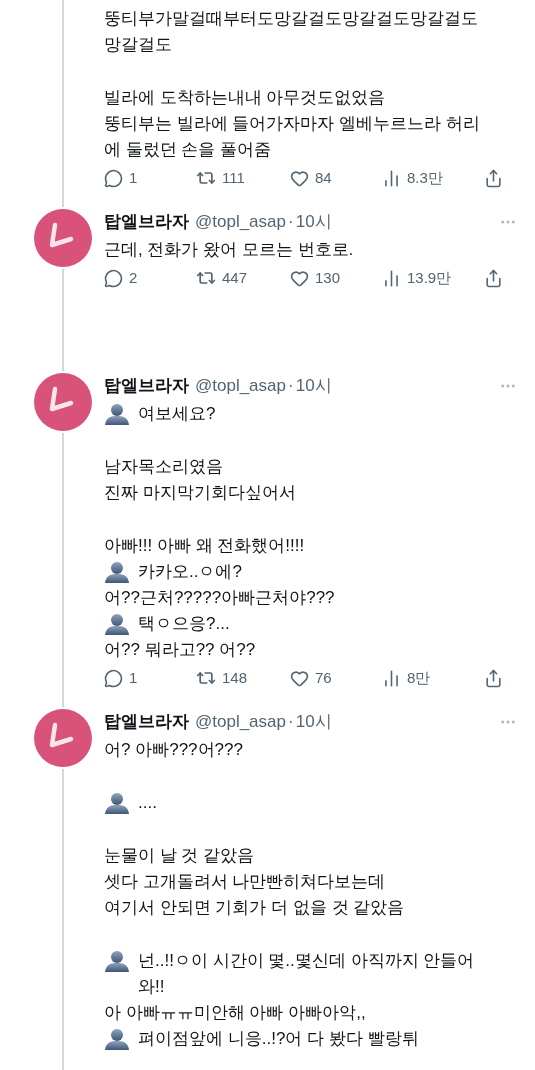  I want to click on reply-button: 2, so click(150, 278).